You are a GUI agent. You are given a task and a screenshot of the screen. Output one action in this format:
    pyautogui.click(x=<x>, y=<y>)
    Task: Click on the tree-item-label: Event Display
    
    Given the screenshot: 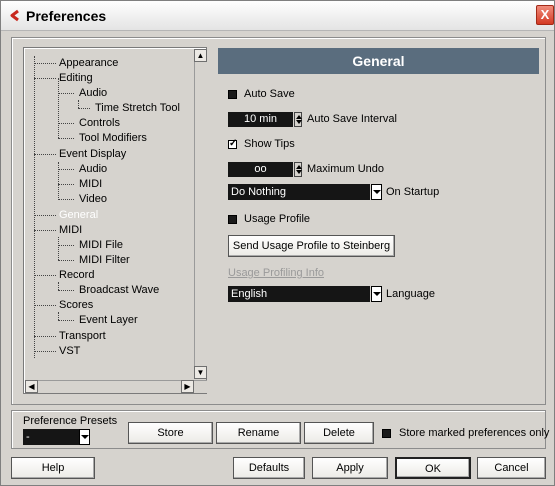 What is the action you would take?
    pyautogui.click(x=93, y=154)
    